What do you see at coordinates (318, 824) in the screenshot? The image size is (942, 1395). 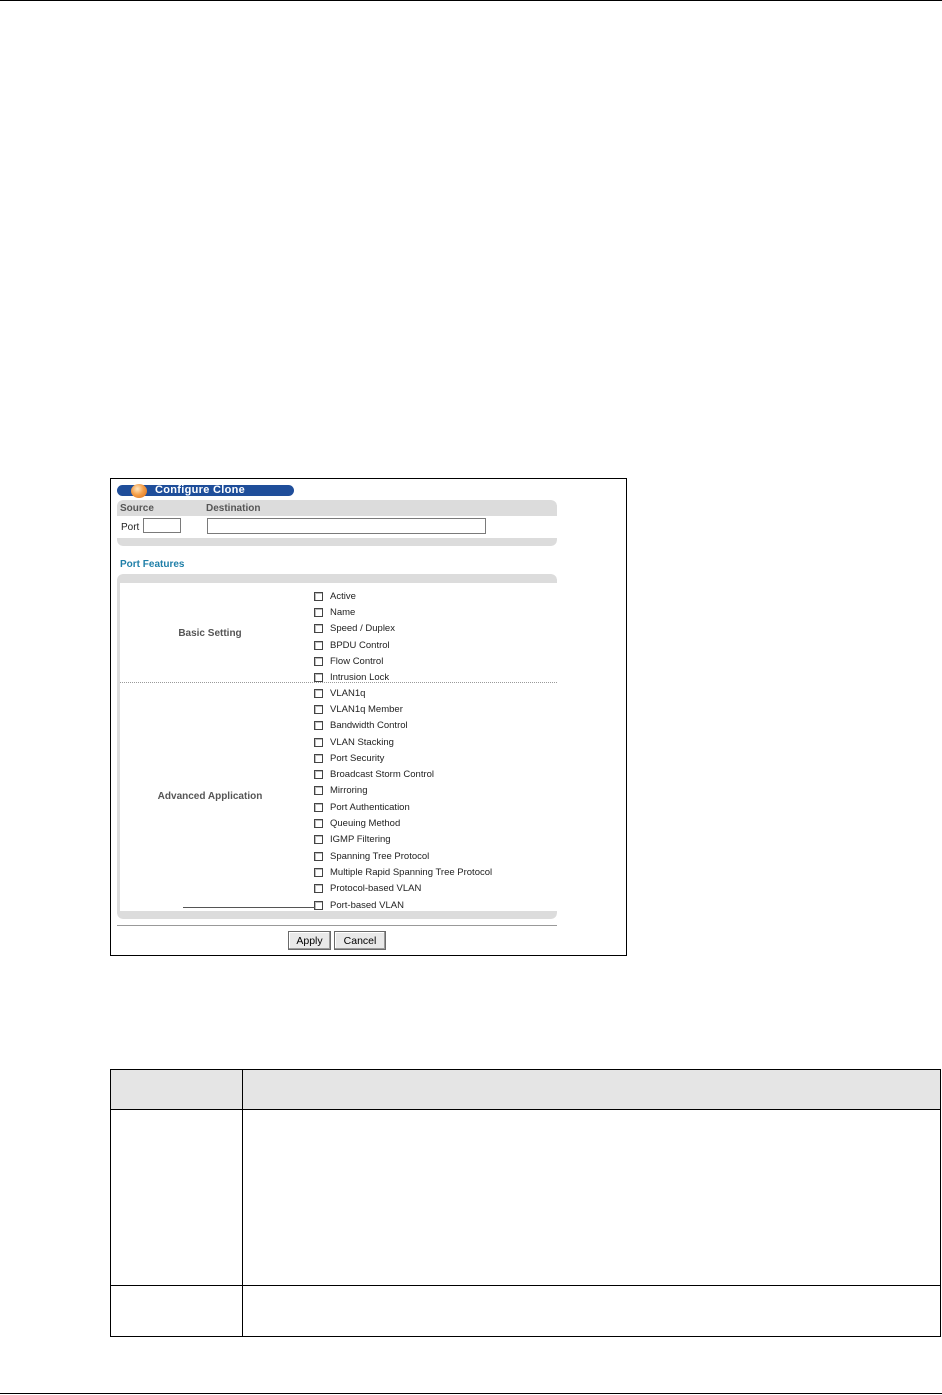 I see `checkbox-queuing-method` at bounding box center [318, 824].